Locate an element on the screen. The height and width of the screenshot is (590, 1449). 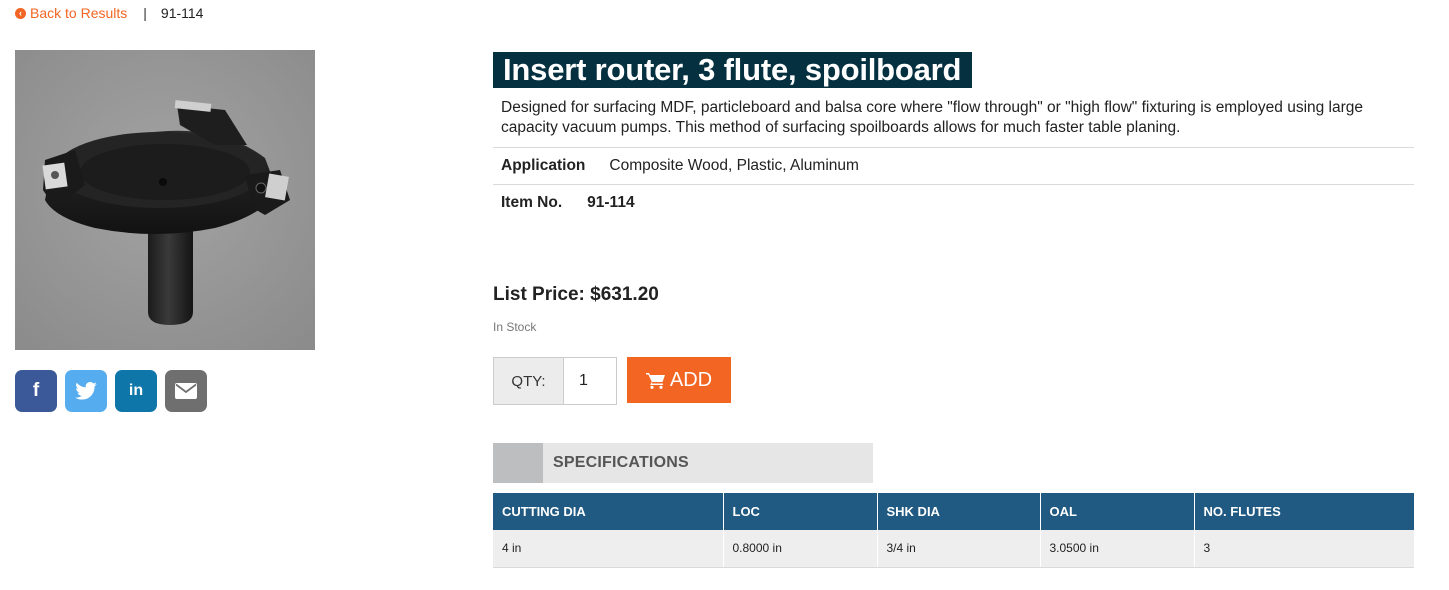
email-icon is located at coordinates (186, 391).